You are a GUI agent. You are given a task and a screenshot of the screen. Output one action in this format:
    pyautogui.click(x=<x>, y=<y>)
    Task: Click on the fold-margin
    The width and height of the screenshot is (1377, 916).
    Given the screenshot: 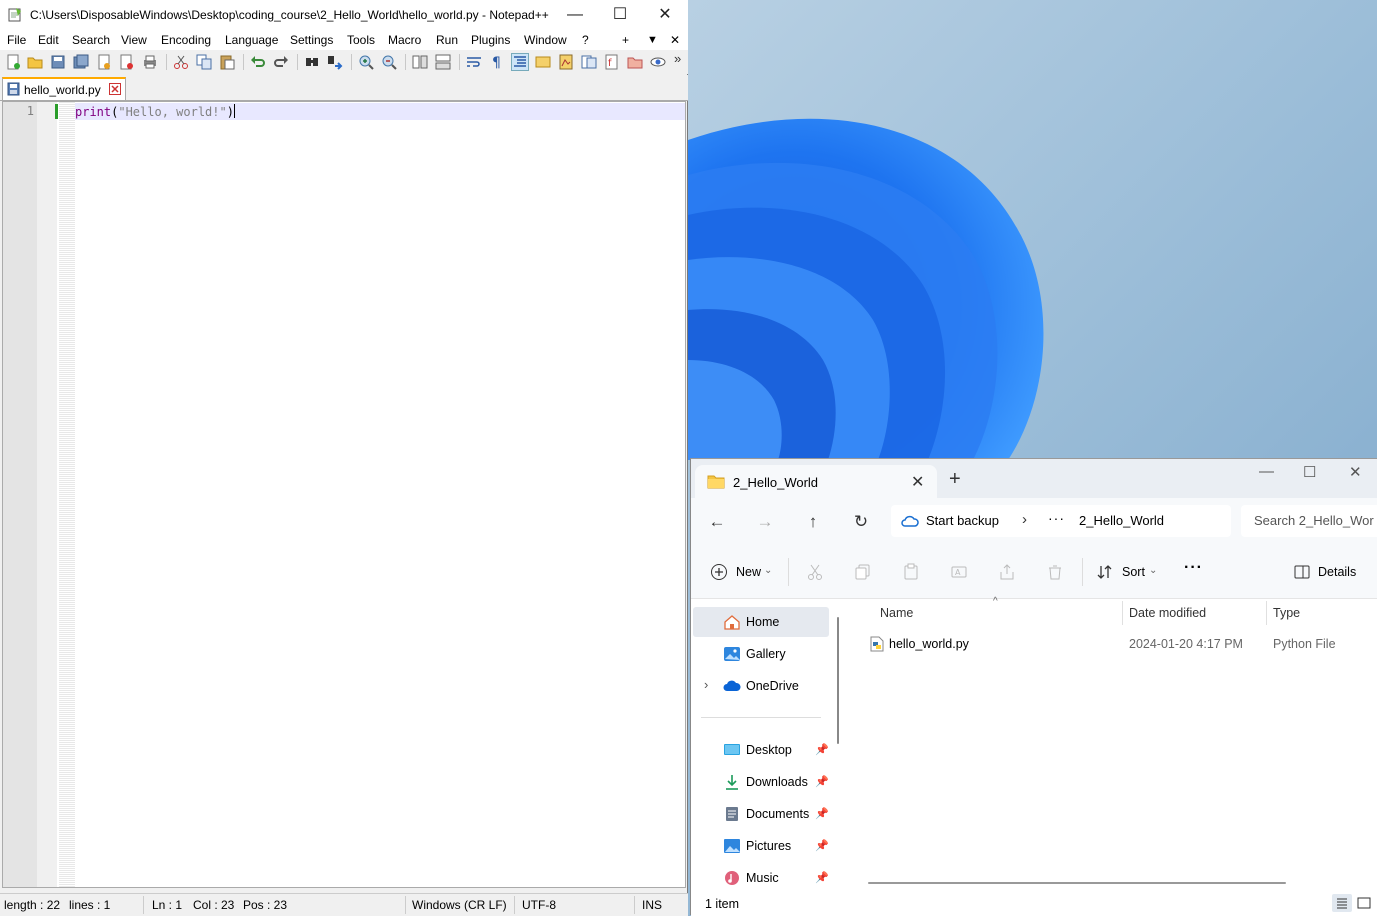 What is the action you would take?
    pyautogui.click(x=67, y=494)
    